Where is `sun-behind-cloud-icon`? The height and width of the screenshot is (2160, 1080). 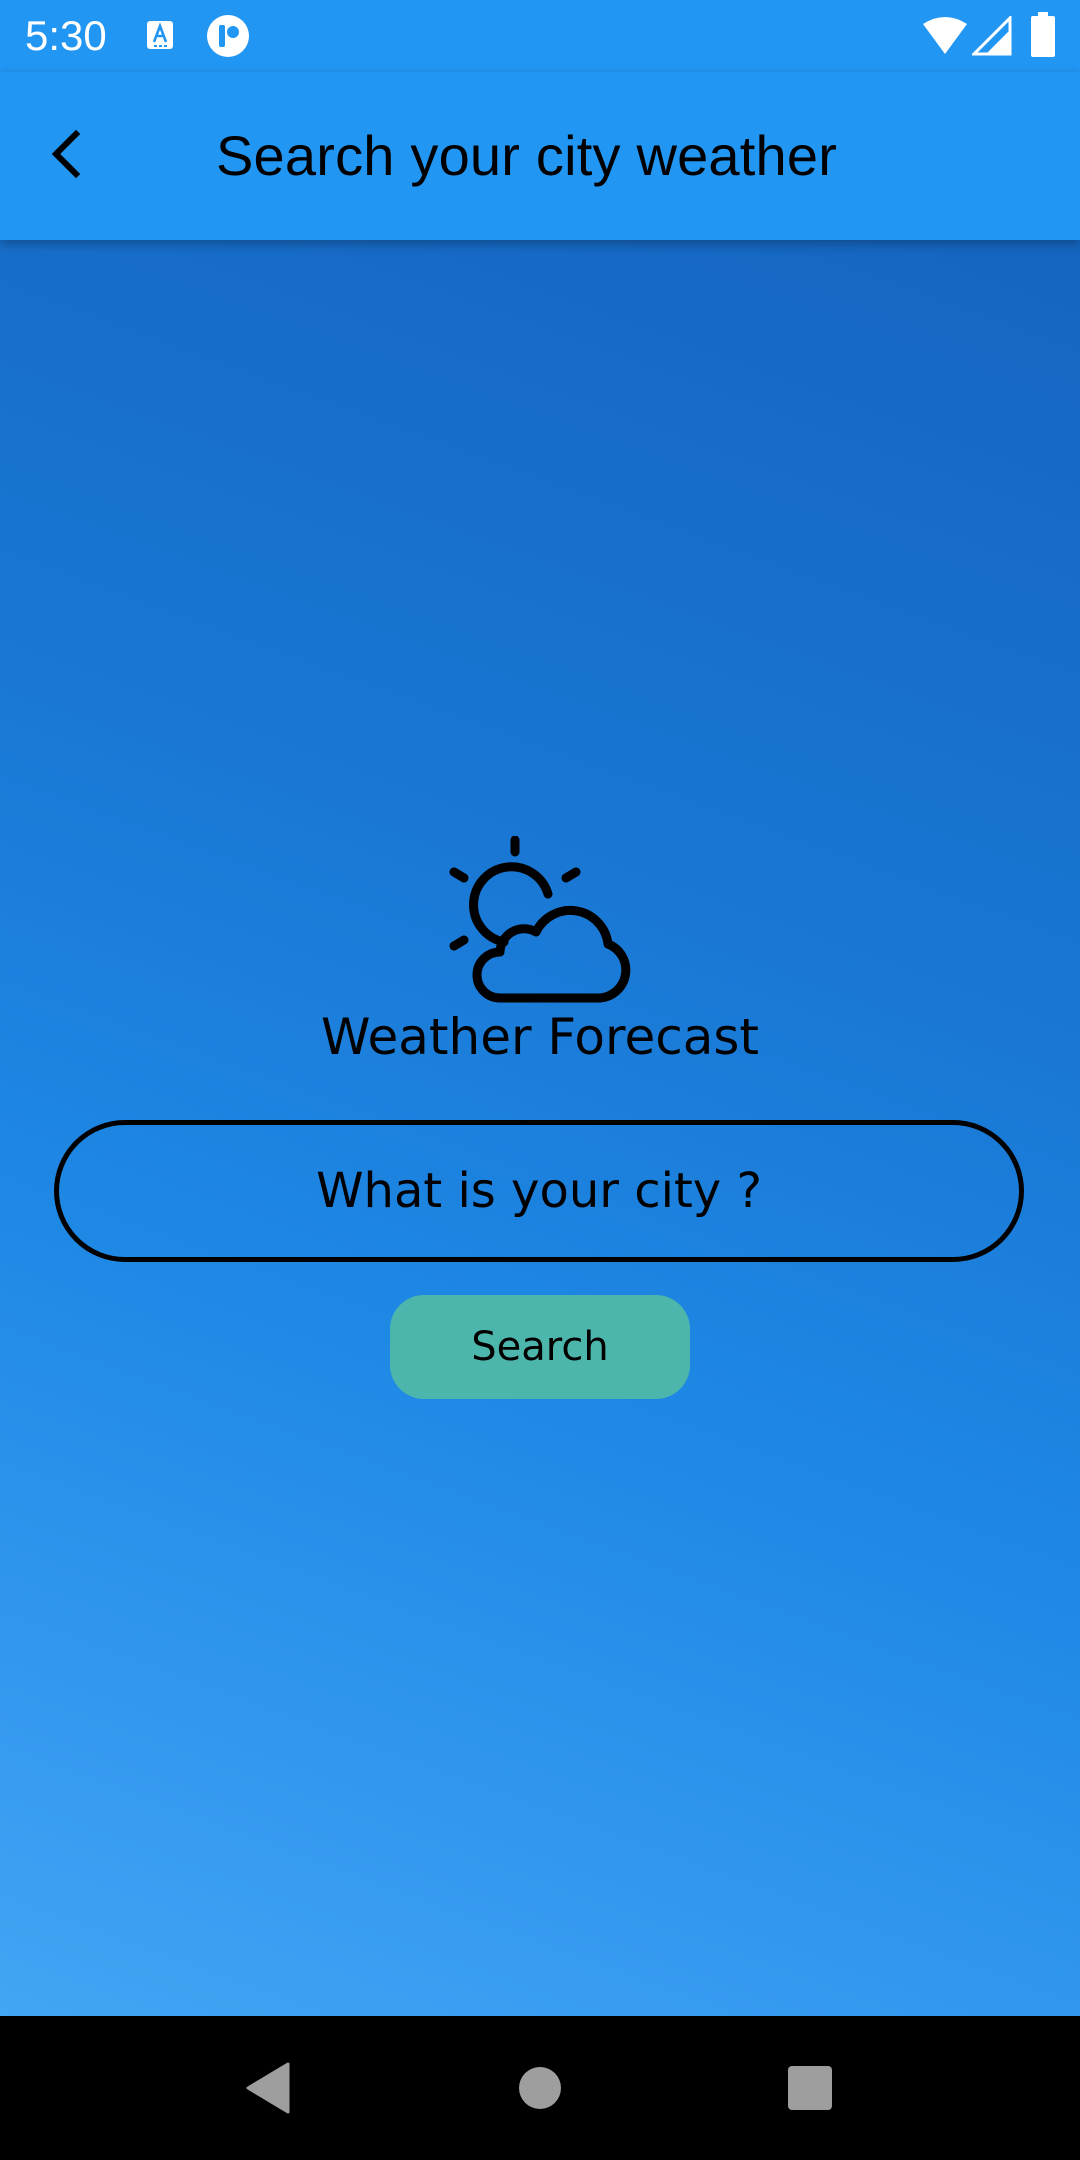
sun-behind-cloud-icon is located at coordinates (540, 919).